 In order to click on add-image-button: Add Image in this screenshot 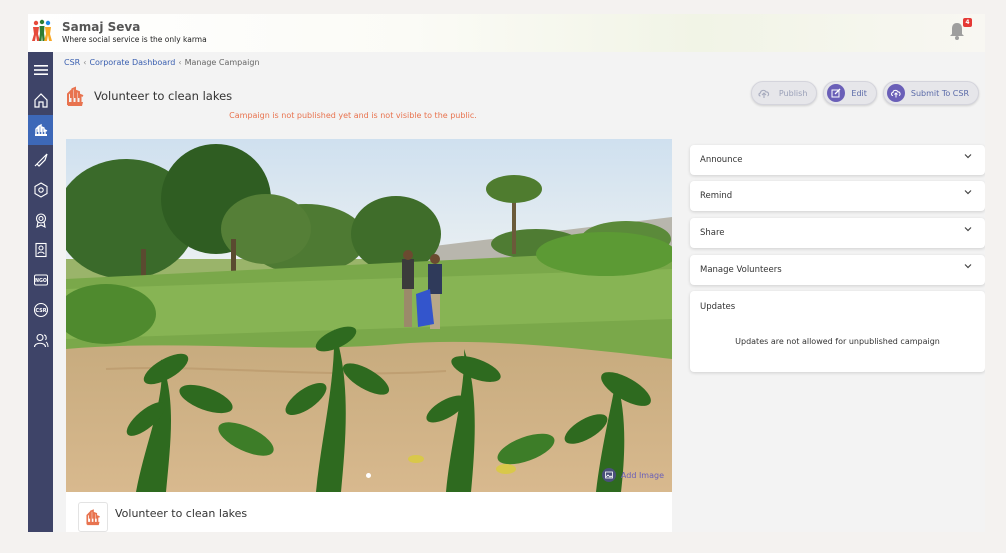, I will do `click(632, 475)`.